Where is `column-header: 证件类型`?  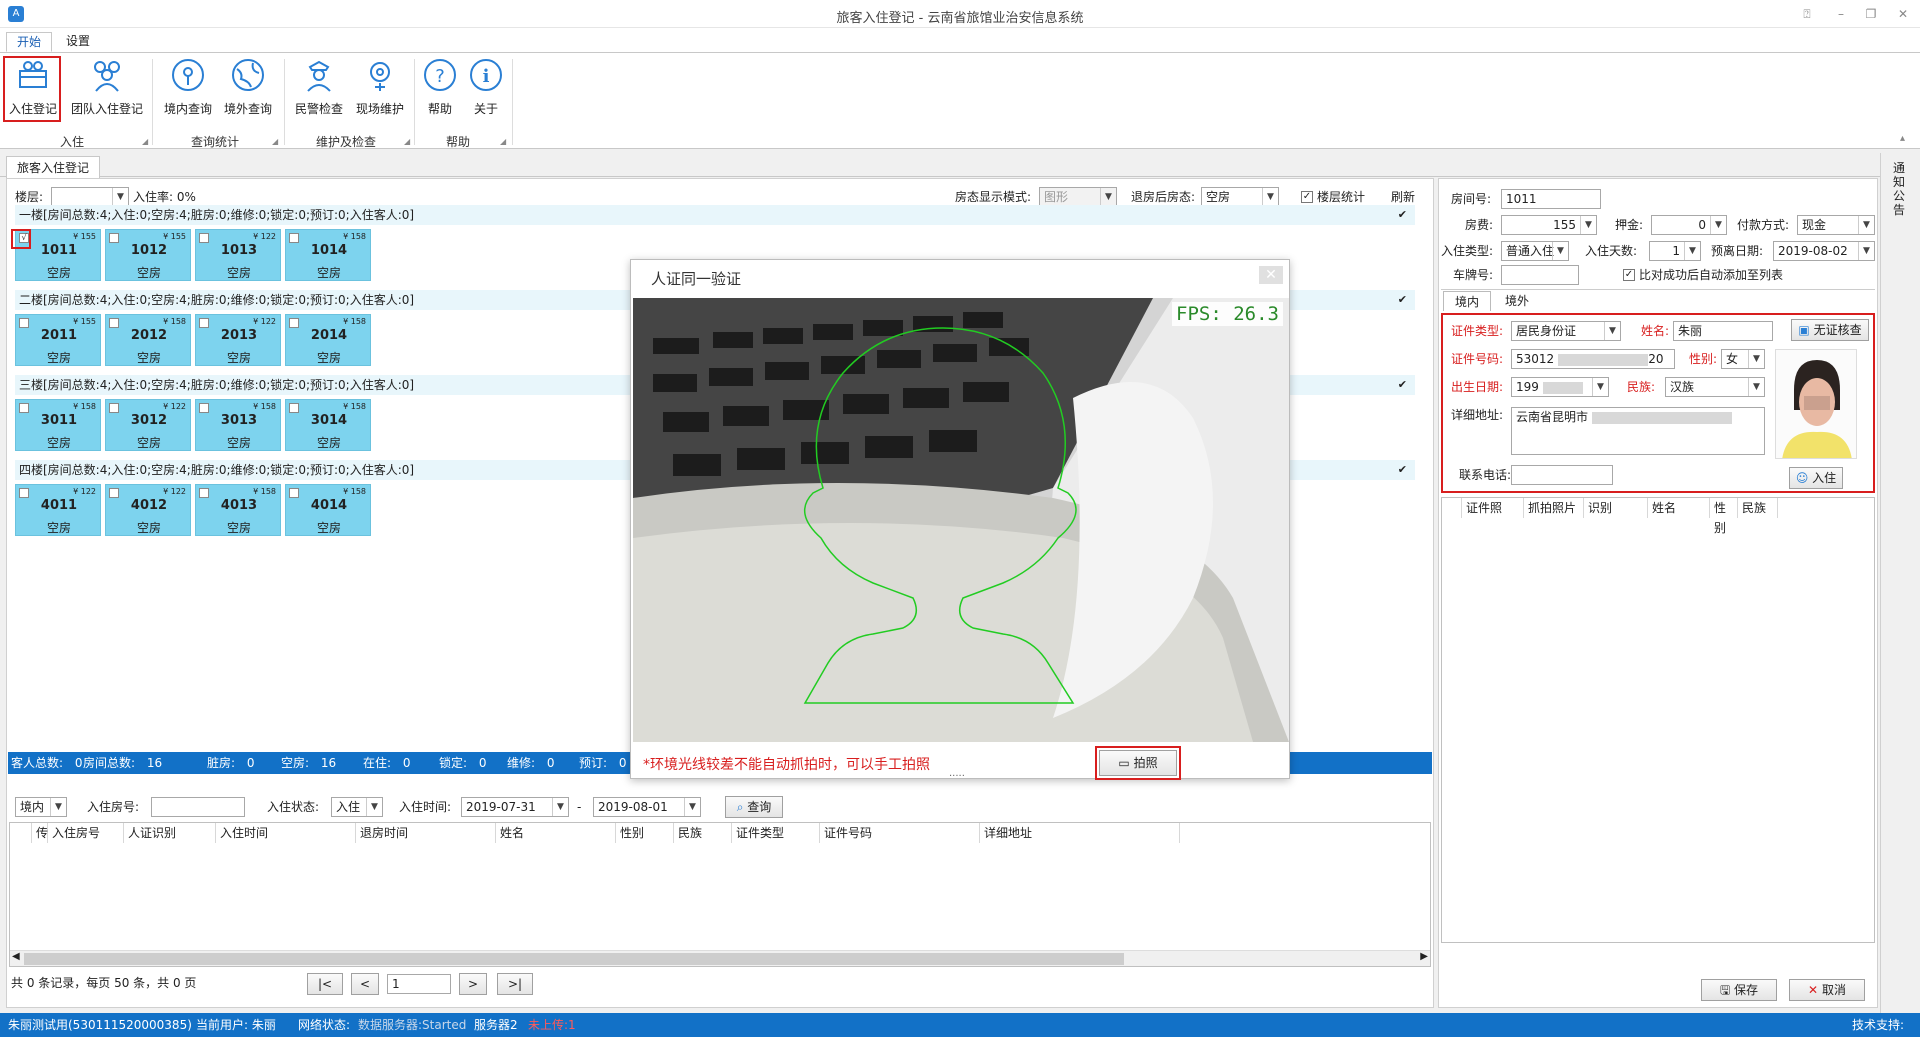
column-header: 证件类型 is located at coordinates (776, 833).